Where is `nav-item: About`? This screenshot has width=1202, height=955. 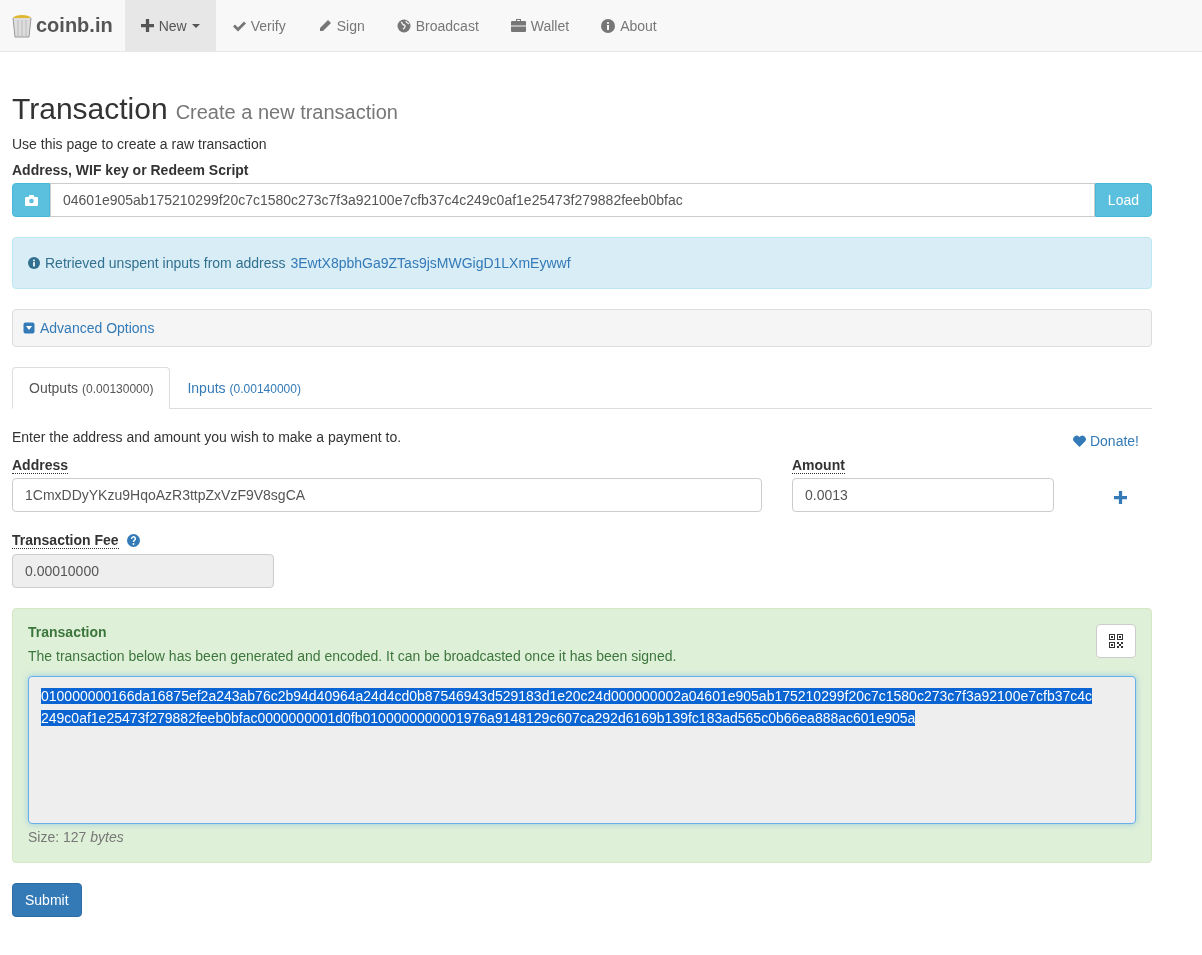
nav-item: About is located at coordinates (629, 25).